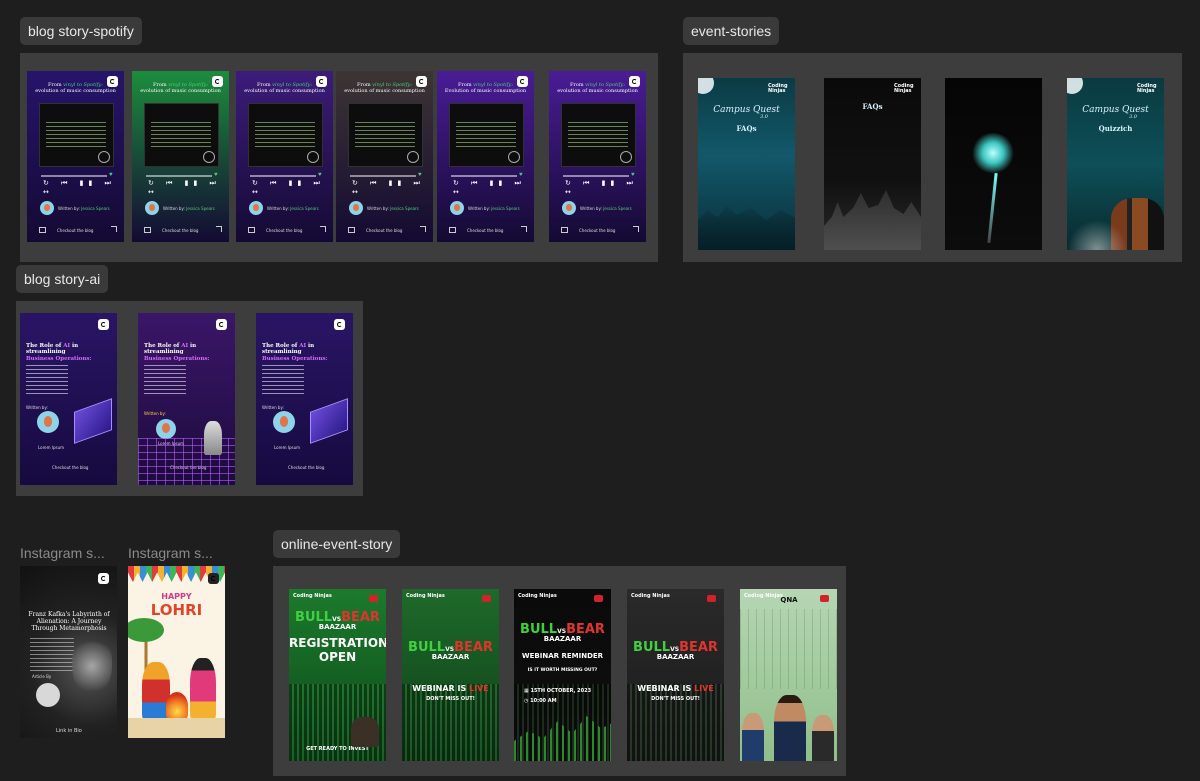 The width and height of the screenshot is (1200, 781). I want to click on partner-logo-icon, so click(373, 598).